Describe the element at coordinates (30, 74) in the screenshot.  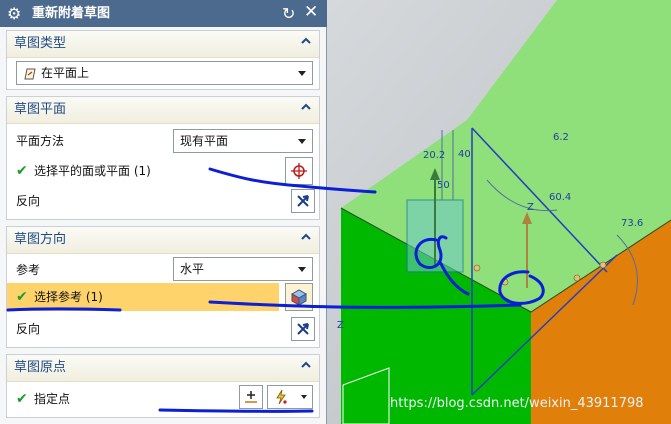
I see `plane-sketch-icon` at that location.